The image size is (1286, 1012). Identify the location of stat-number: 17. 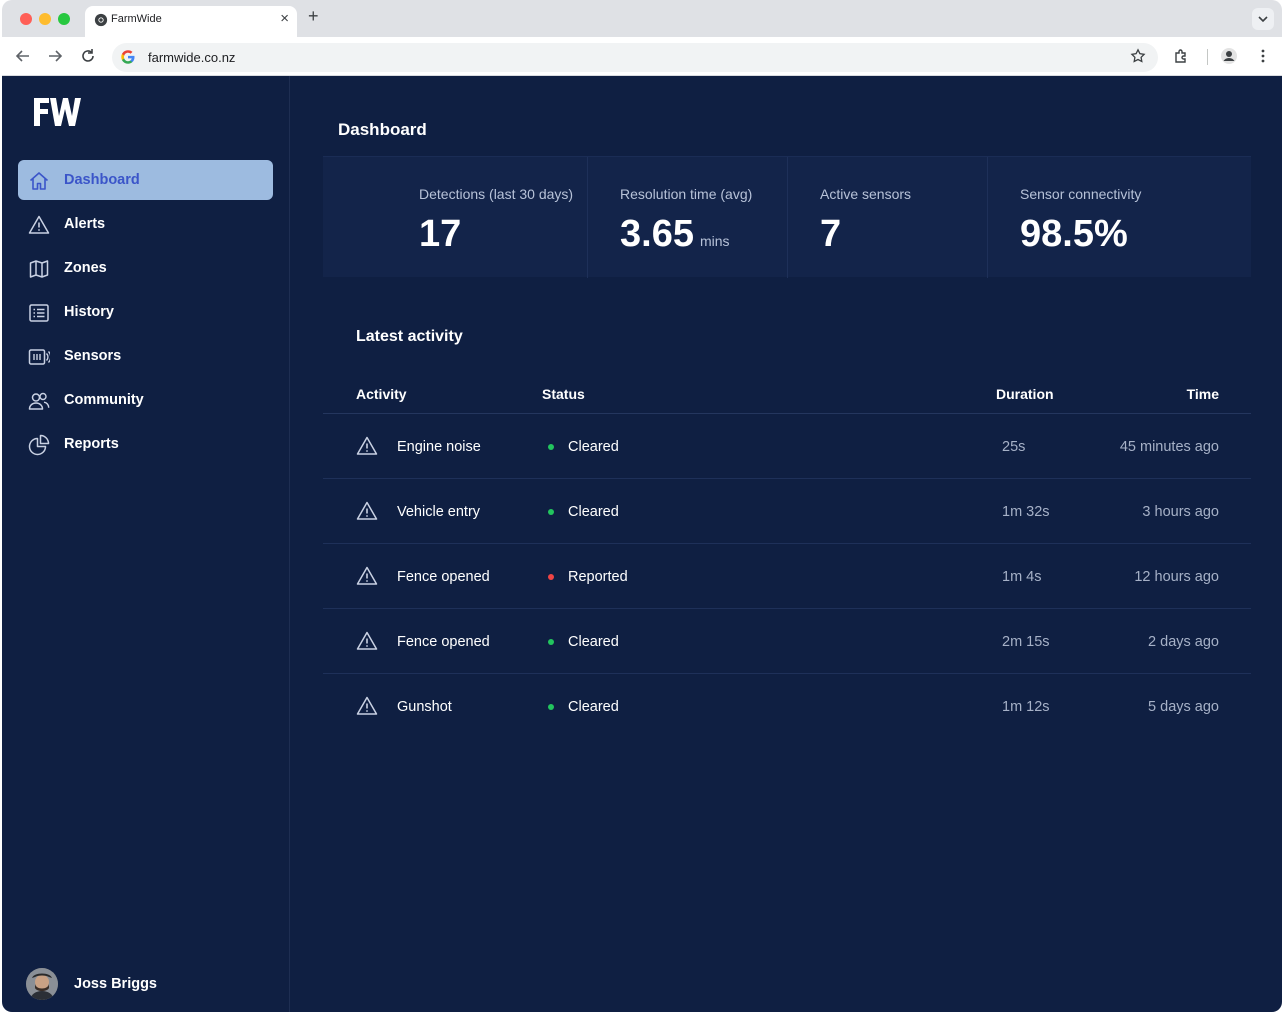
(440, 234).